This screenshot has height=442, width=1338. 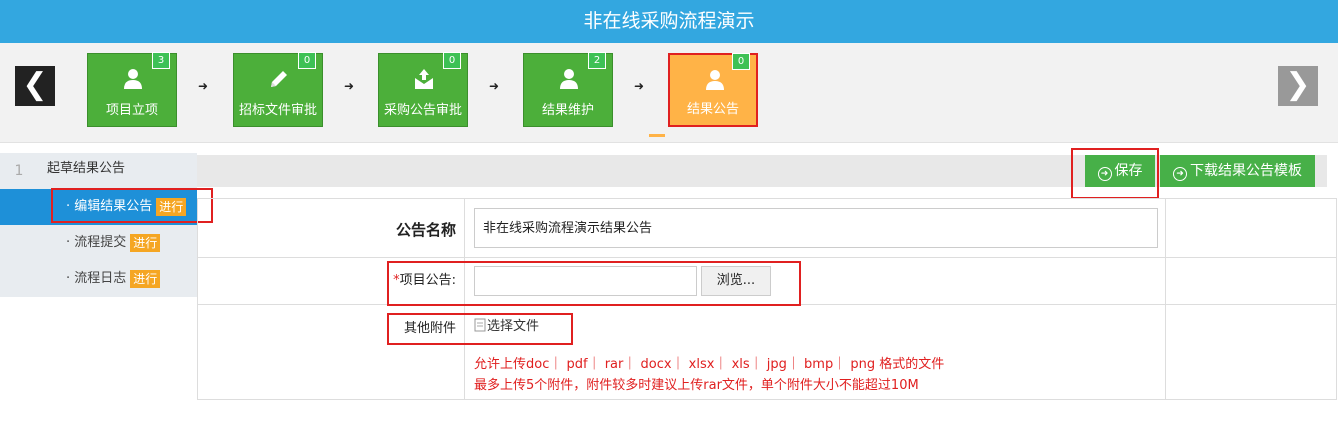 I want to click on step-result-maintenance: 2 结果维护, so click(x=568, y=89).